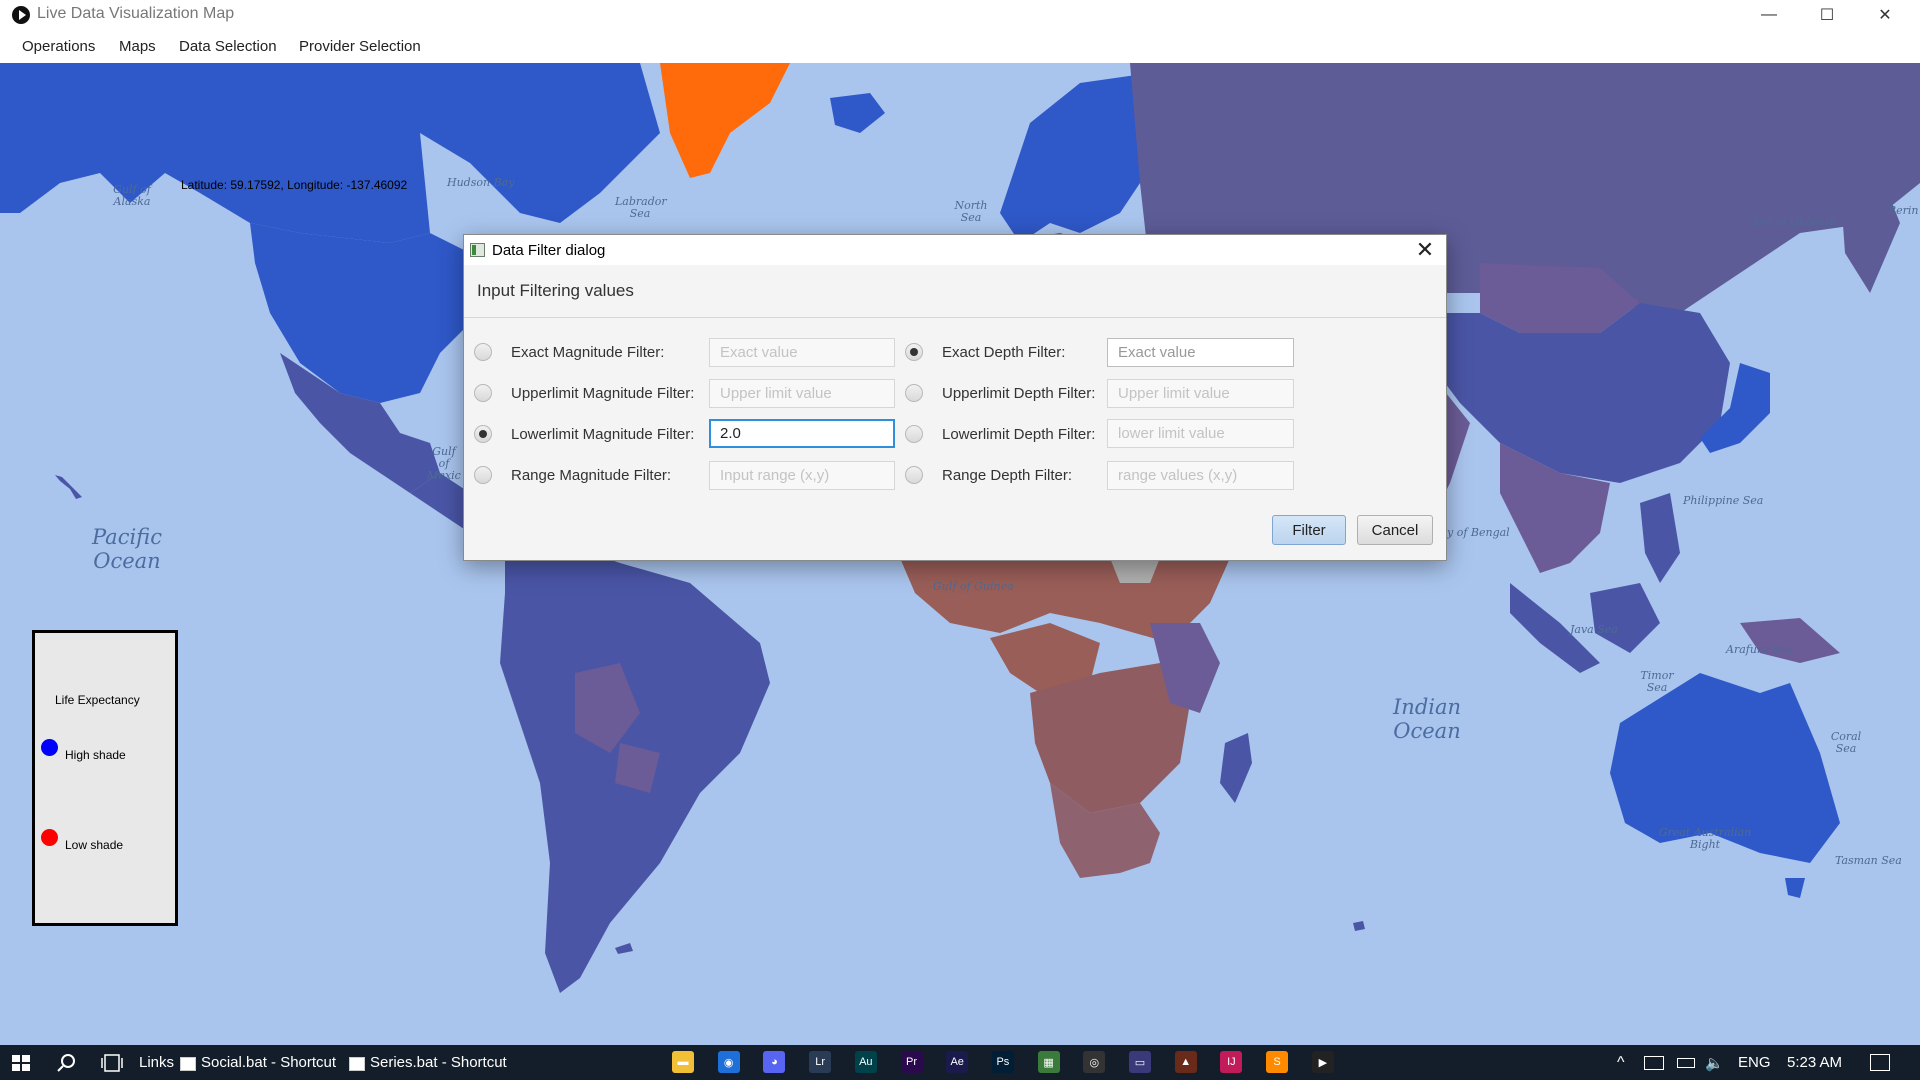 The height and width of the screenshot is (1080, 1920). What do you see at coordinates (1759, 649) in the screenshot?
I see `sea-label-arafura-sea: Arafura Sea` at bounding box center [1759, 649].